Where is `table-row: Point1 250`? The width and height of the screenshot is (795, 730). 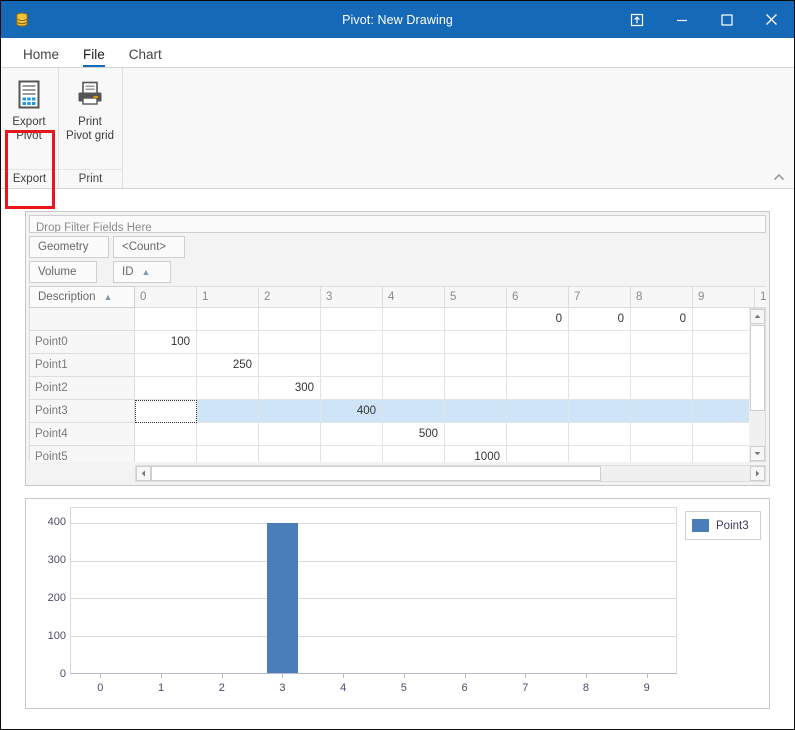 table-row: Point1 250 is located at coordinates (389, 365).